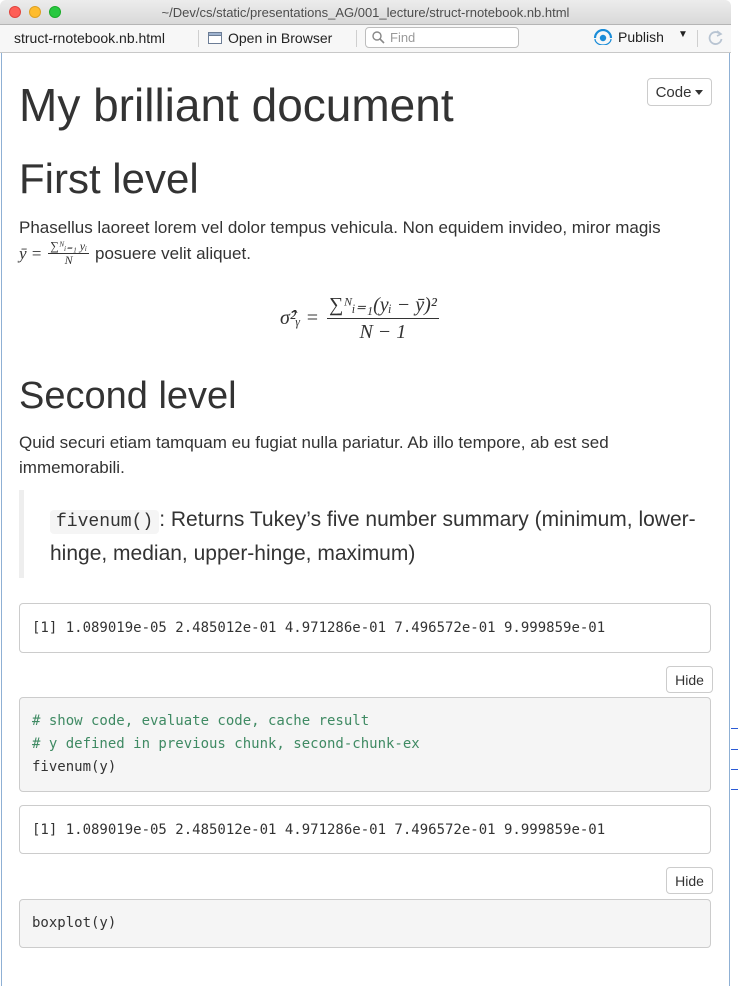 The height and width of the screenshot is (986, 738). I want to click on heading-first-level: First level, so click(109, 178).